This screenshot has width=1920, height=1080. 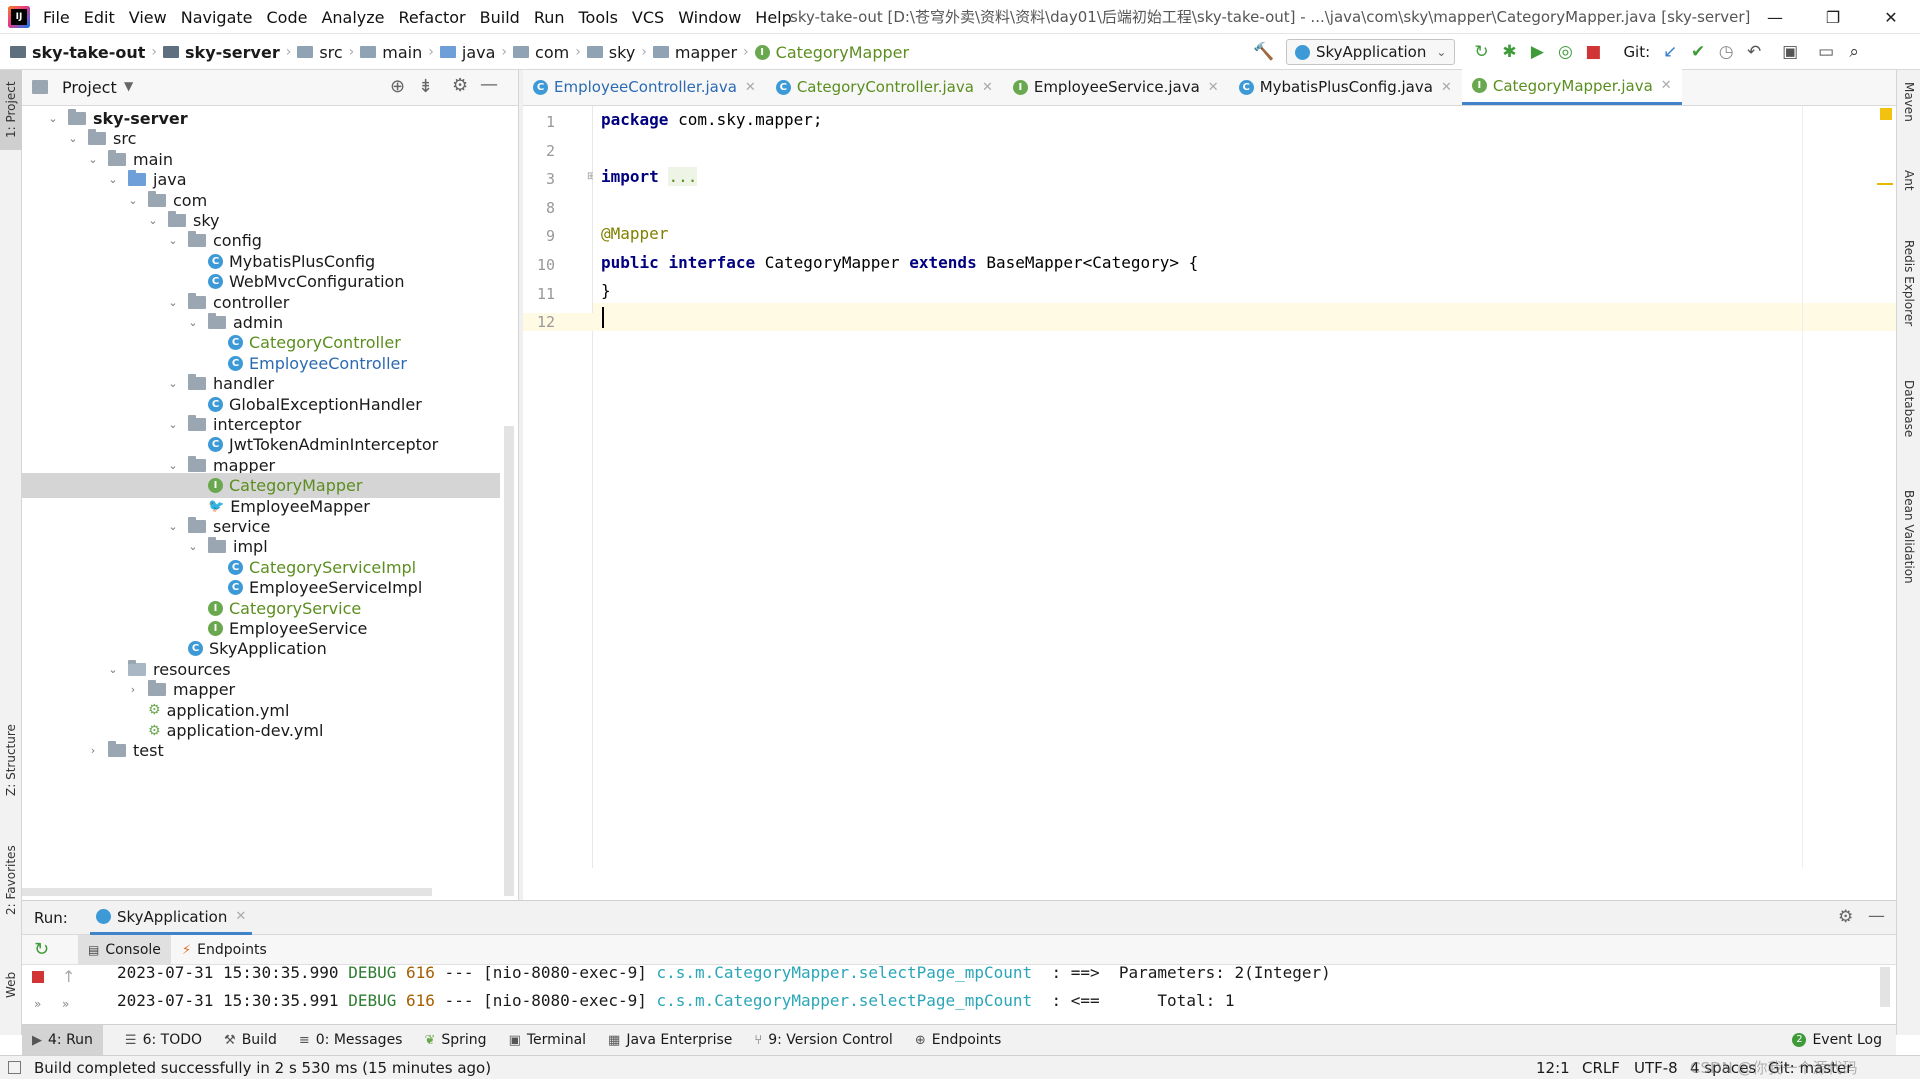 I want to click on presentation-icon: ▭, so click(x=1826, y=52).